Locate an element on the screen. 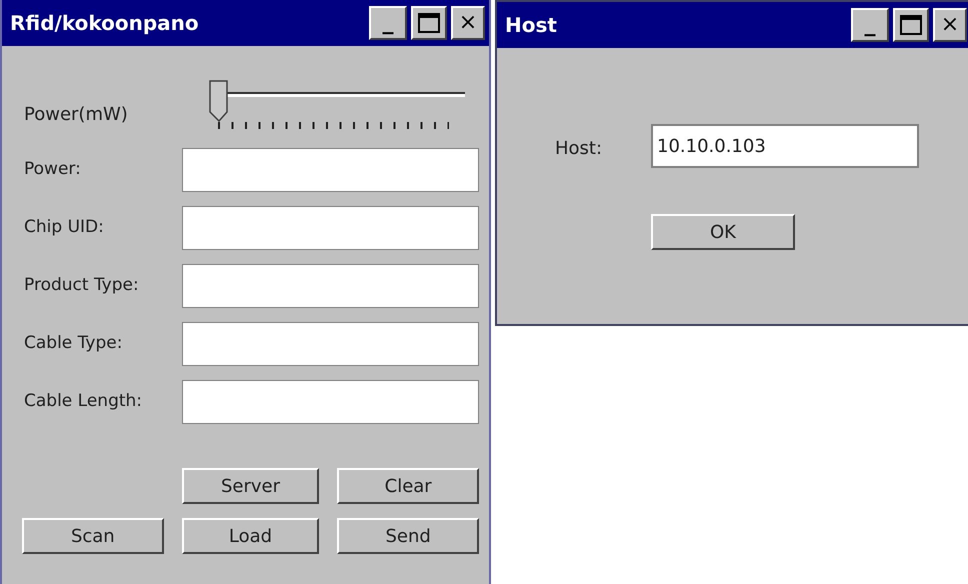 This screenshot has height=584, width=968. field-label: Cable Type: is located at coordinates (74, 344).